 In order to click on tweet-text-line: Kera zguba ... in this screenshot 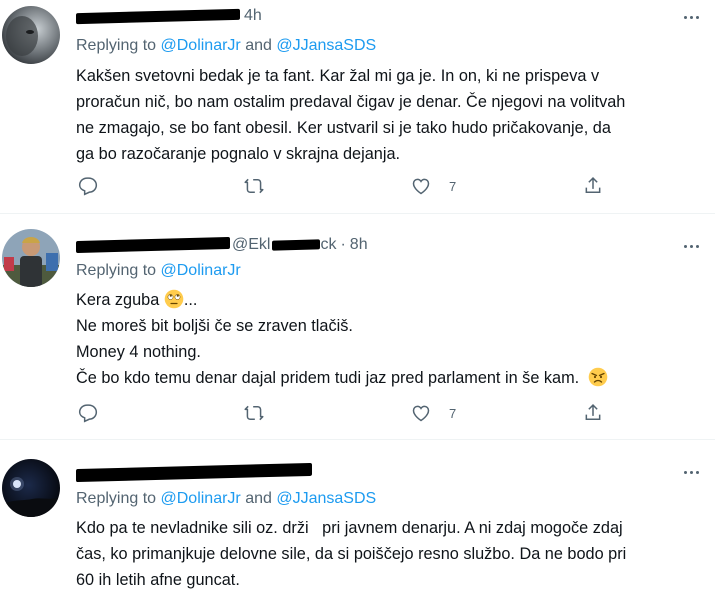, I will do `click(391, 300)`.